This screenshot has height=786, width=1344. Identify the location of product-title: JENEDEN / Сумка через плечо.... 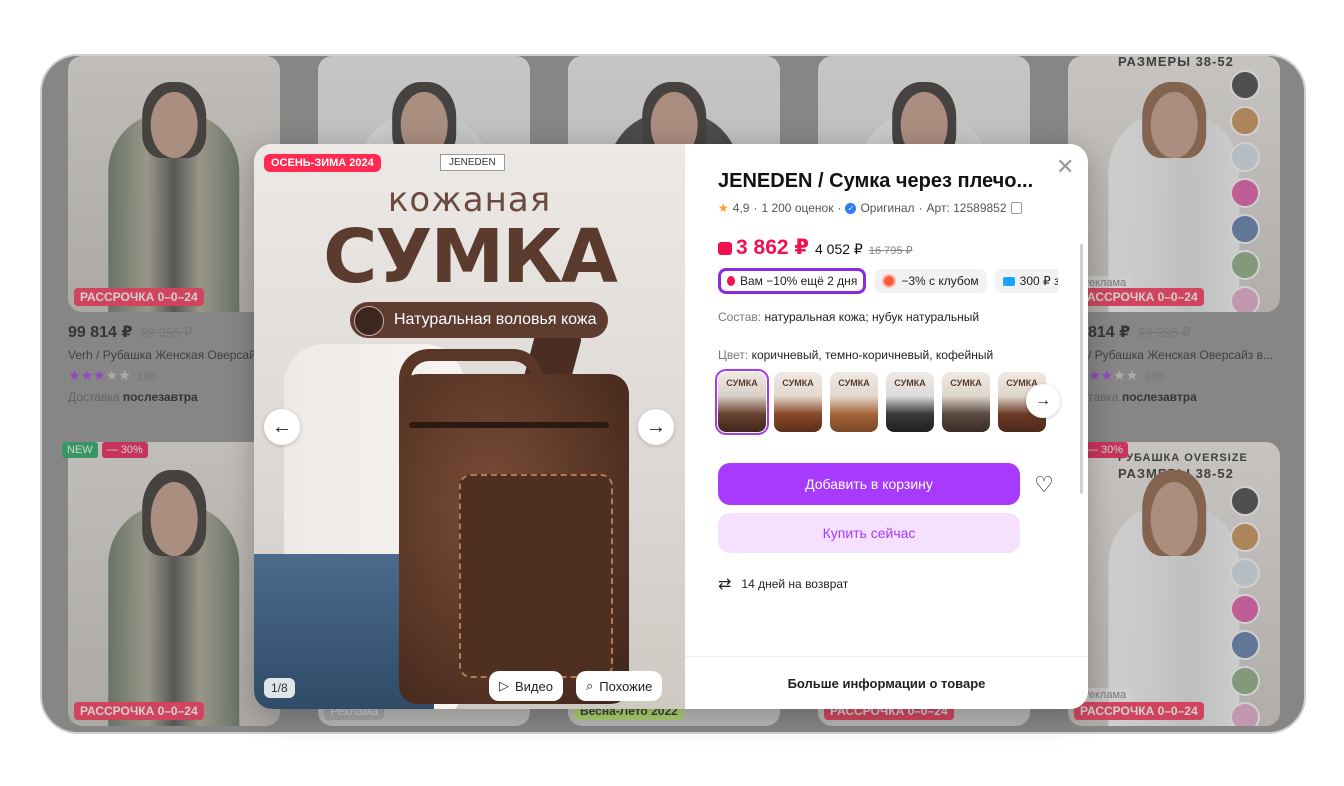
(876, 181).